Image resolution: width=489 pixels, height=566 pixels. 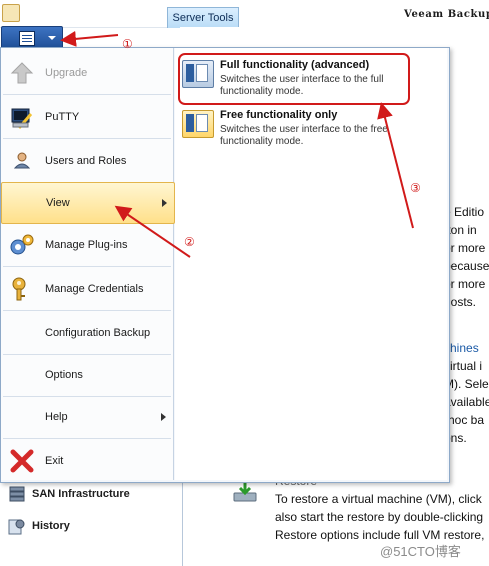 What do you see at coordinates (198, 74) in the screenshot?
I see `full-ui-mode-icon` at bounding box center [198, 74].